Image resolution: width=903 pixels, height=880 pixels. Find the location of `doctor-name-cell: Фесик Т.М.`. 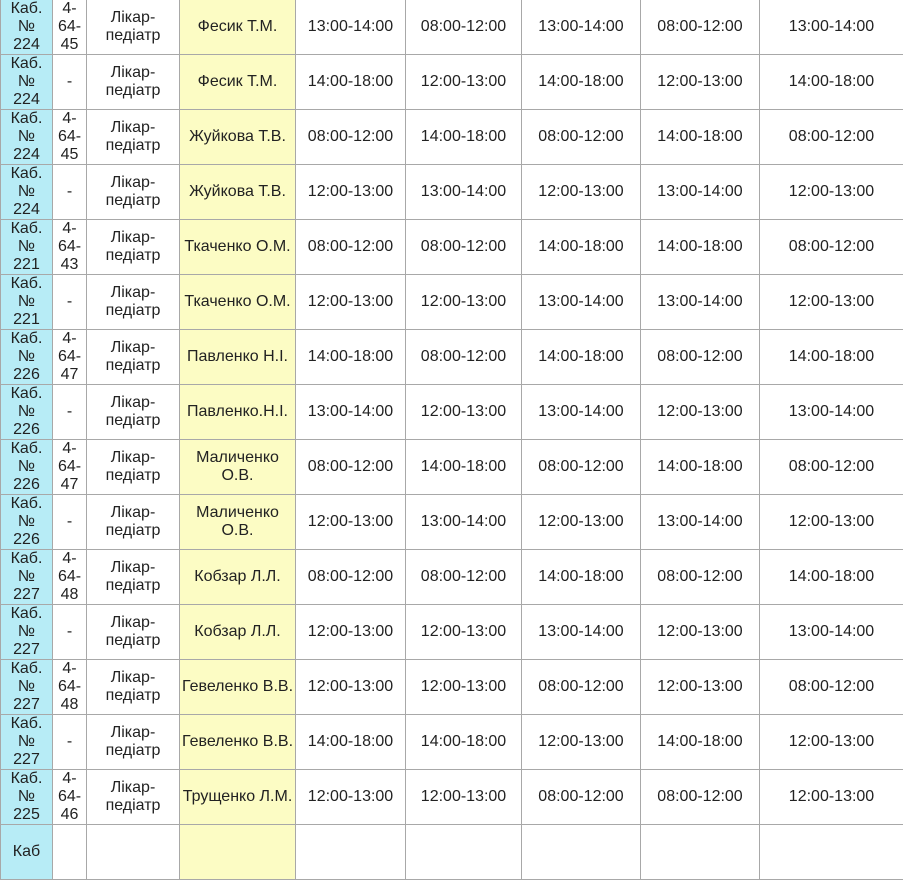

doctor-name-cell: Фесик Т.М. is located at coordinates (238, 27).